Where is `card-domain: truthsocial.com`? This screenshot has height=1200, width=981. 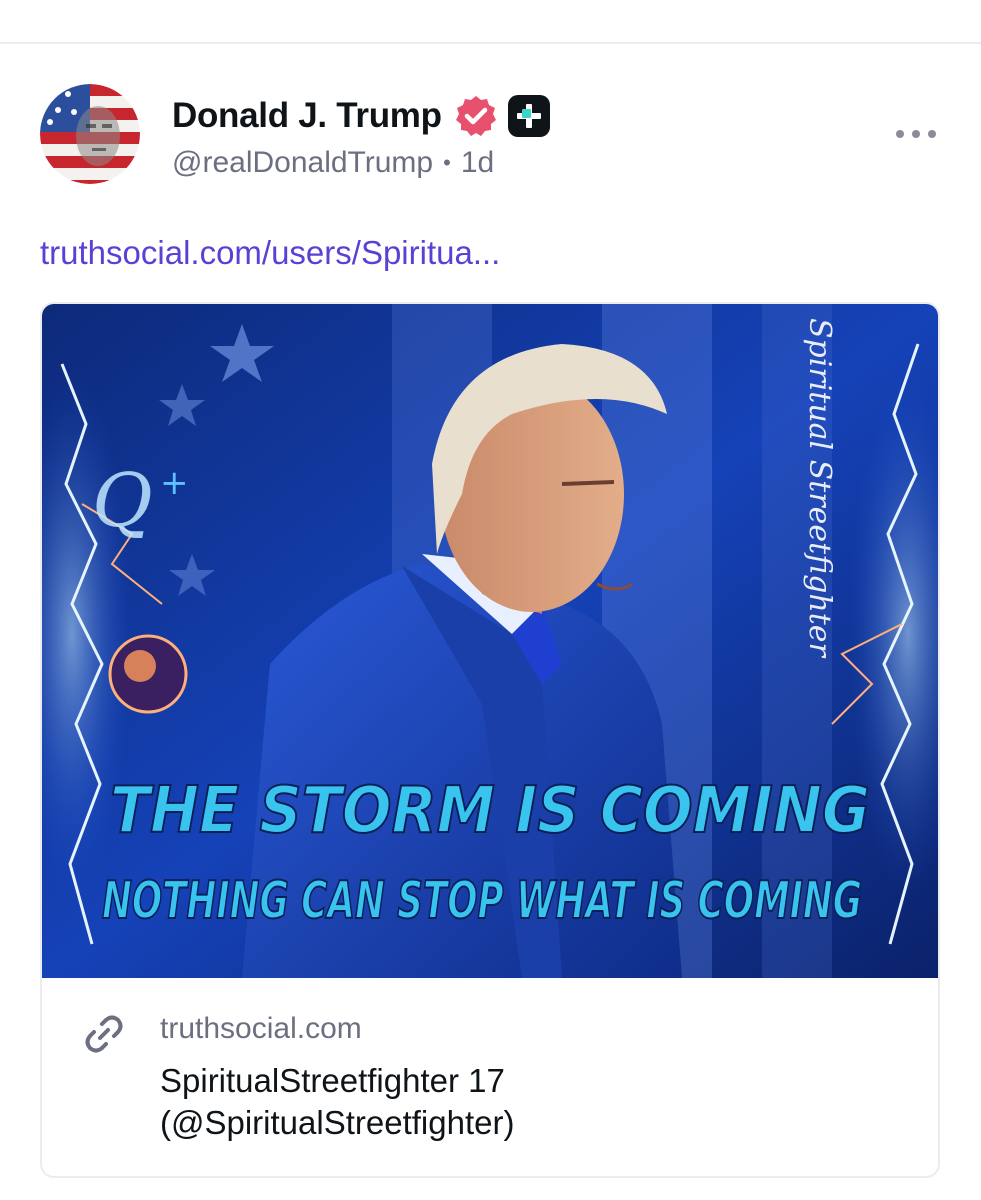 card-domain: truthsocial.com is located at coordinates (261, 1028).